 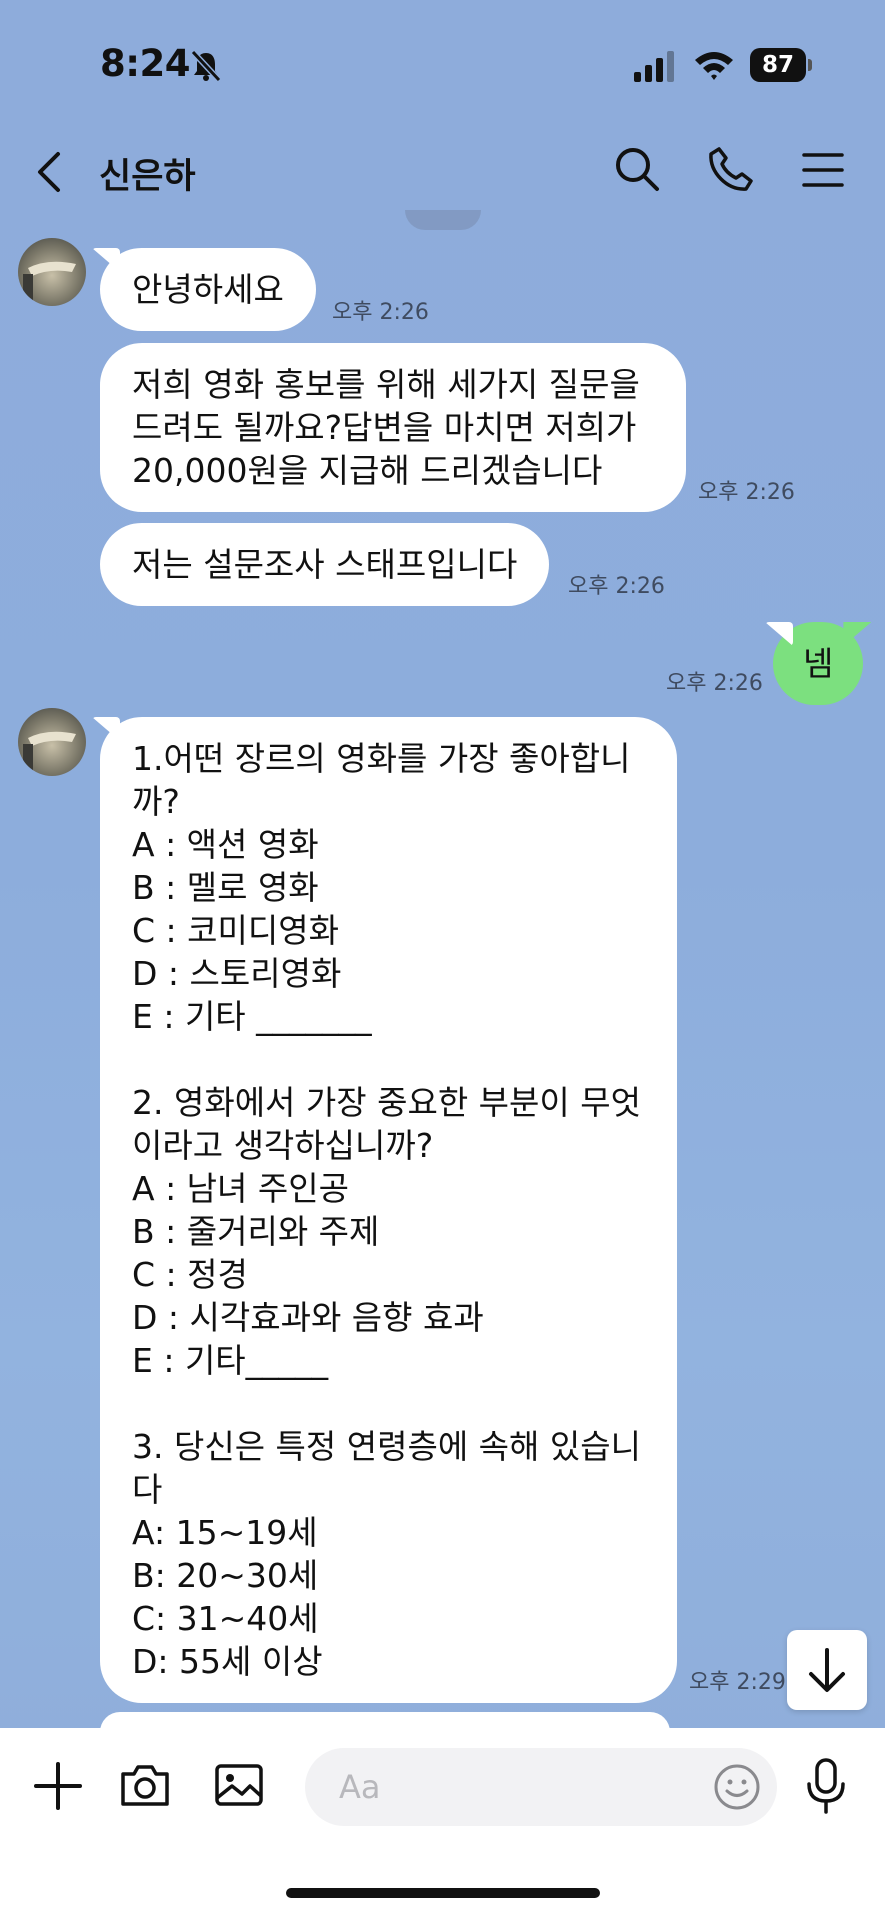 I want to click on wifi-icon, so click(x=714, y=66).